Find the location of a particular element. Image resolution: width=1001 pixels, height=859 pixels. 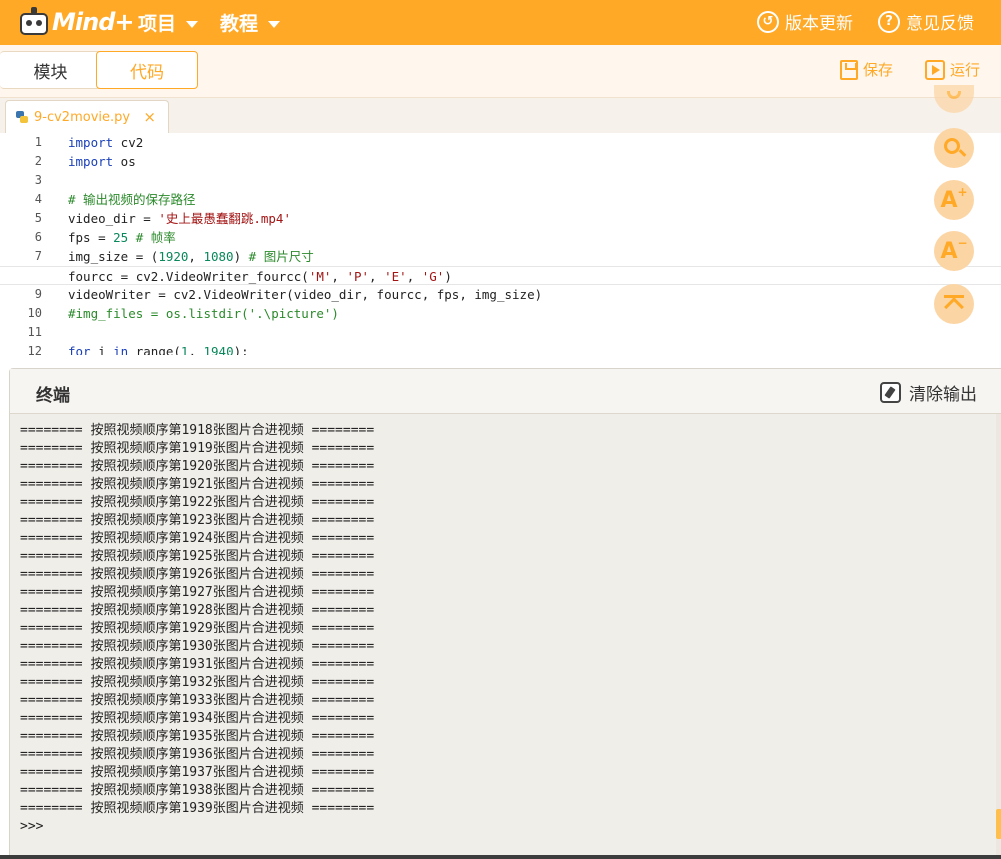

play-icon is located at coordinates (935, 69).